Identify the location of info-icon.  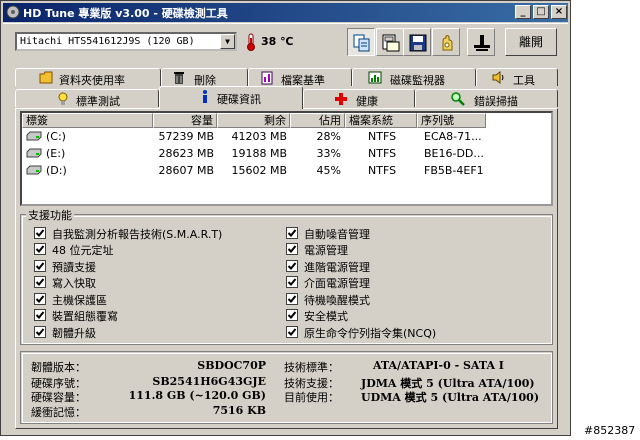
(205, 96).